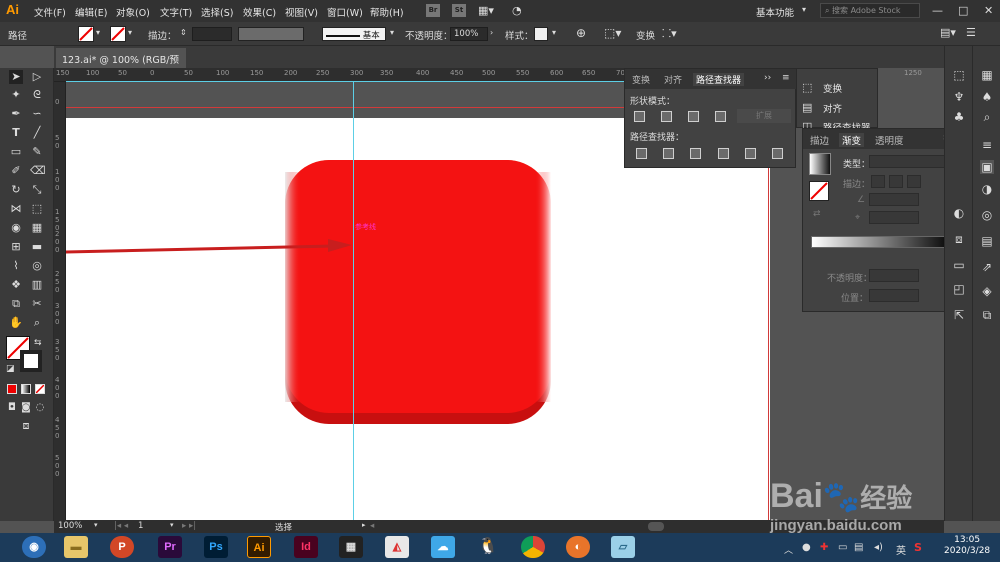 The image size is (1000, 562). Describe the element at coordinates (695, 153) in the screenshot. I see `merge-icon` at that location.